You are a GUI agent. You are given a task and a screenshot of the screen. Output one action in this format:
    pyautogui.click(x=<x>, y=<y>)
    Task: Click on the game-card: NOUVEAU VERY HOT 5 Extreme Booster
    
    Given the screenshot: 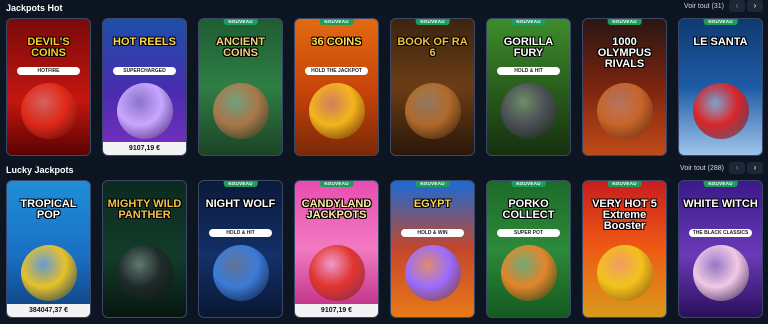 What is the action you would take?
    pyautogui.click(x=624, y=249)
    